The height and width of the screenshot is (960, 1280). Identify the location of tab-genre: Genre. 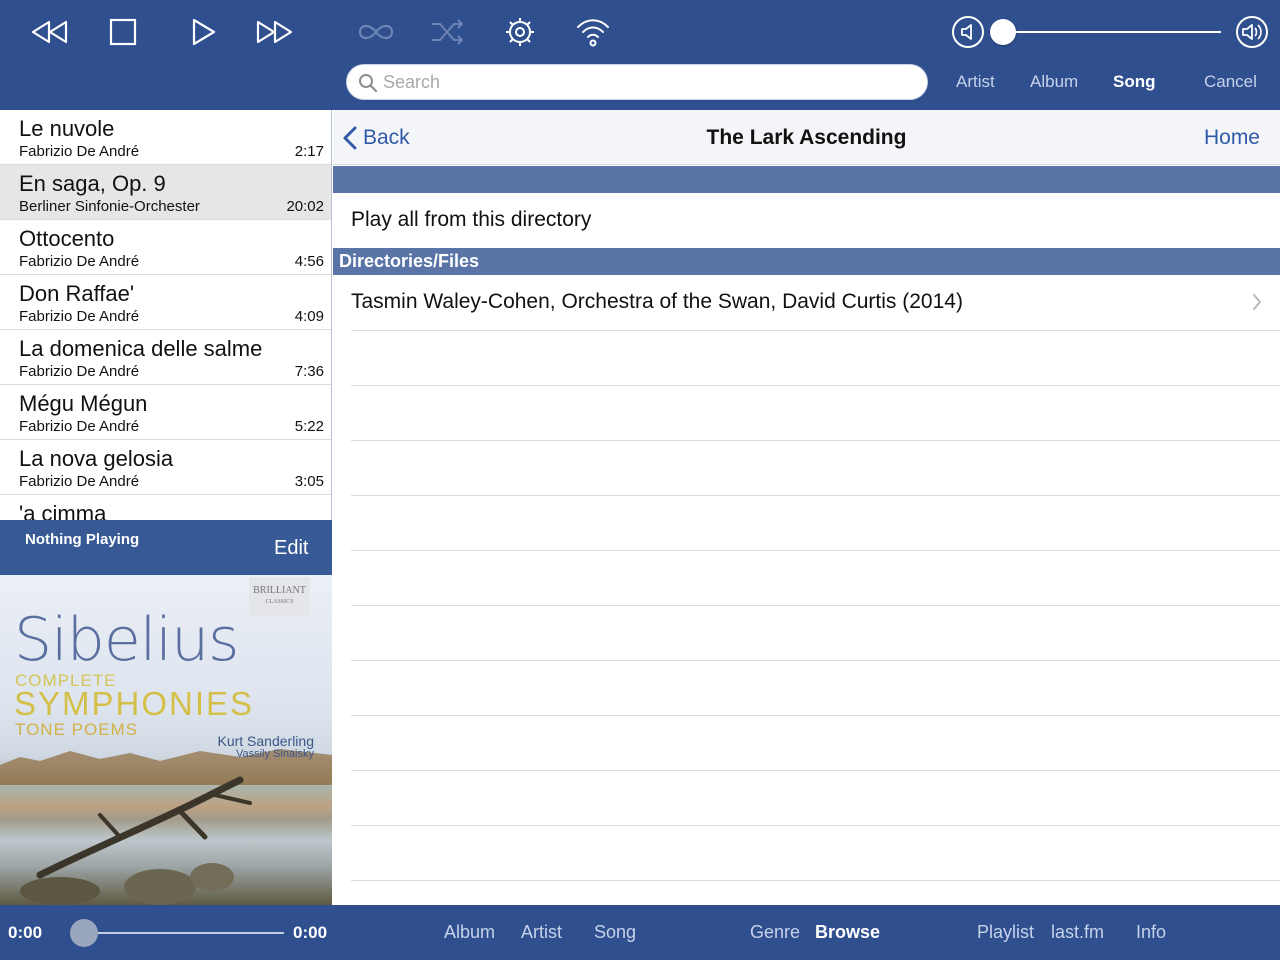
(775, 932).